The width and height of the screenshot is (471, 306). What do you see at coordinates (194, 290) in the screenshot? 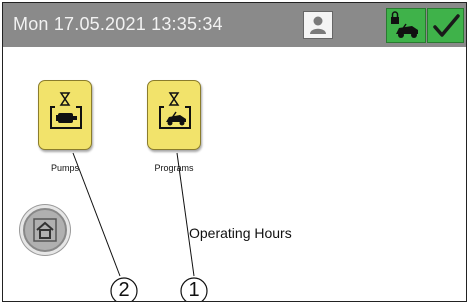
I see `callout-number-1: 1` at bounding box center [194, 290].